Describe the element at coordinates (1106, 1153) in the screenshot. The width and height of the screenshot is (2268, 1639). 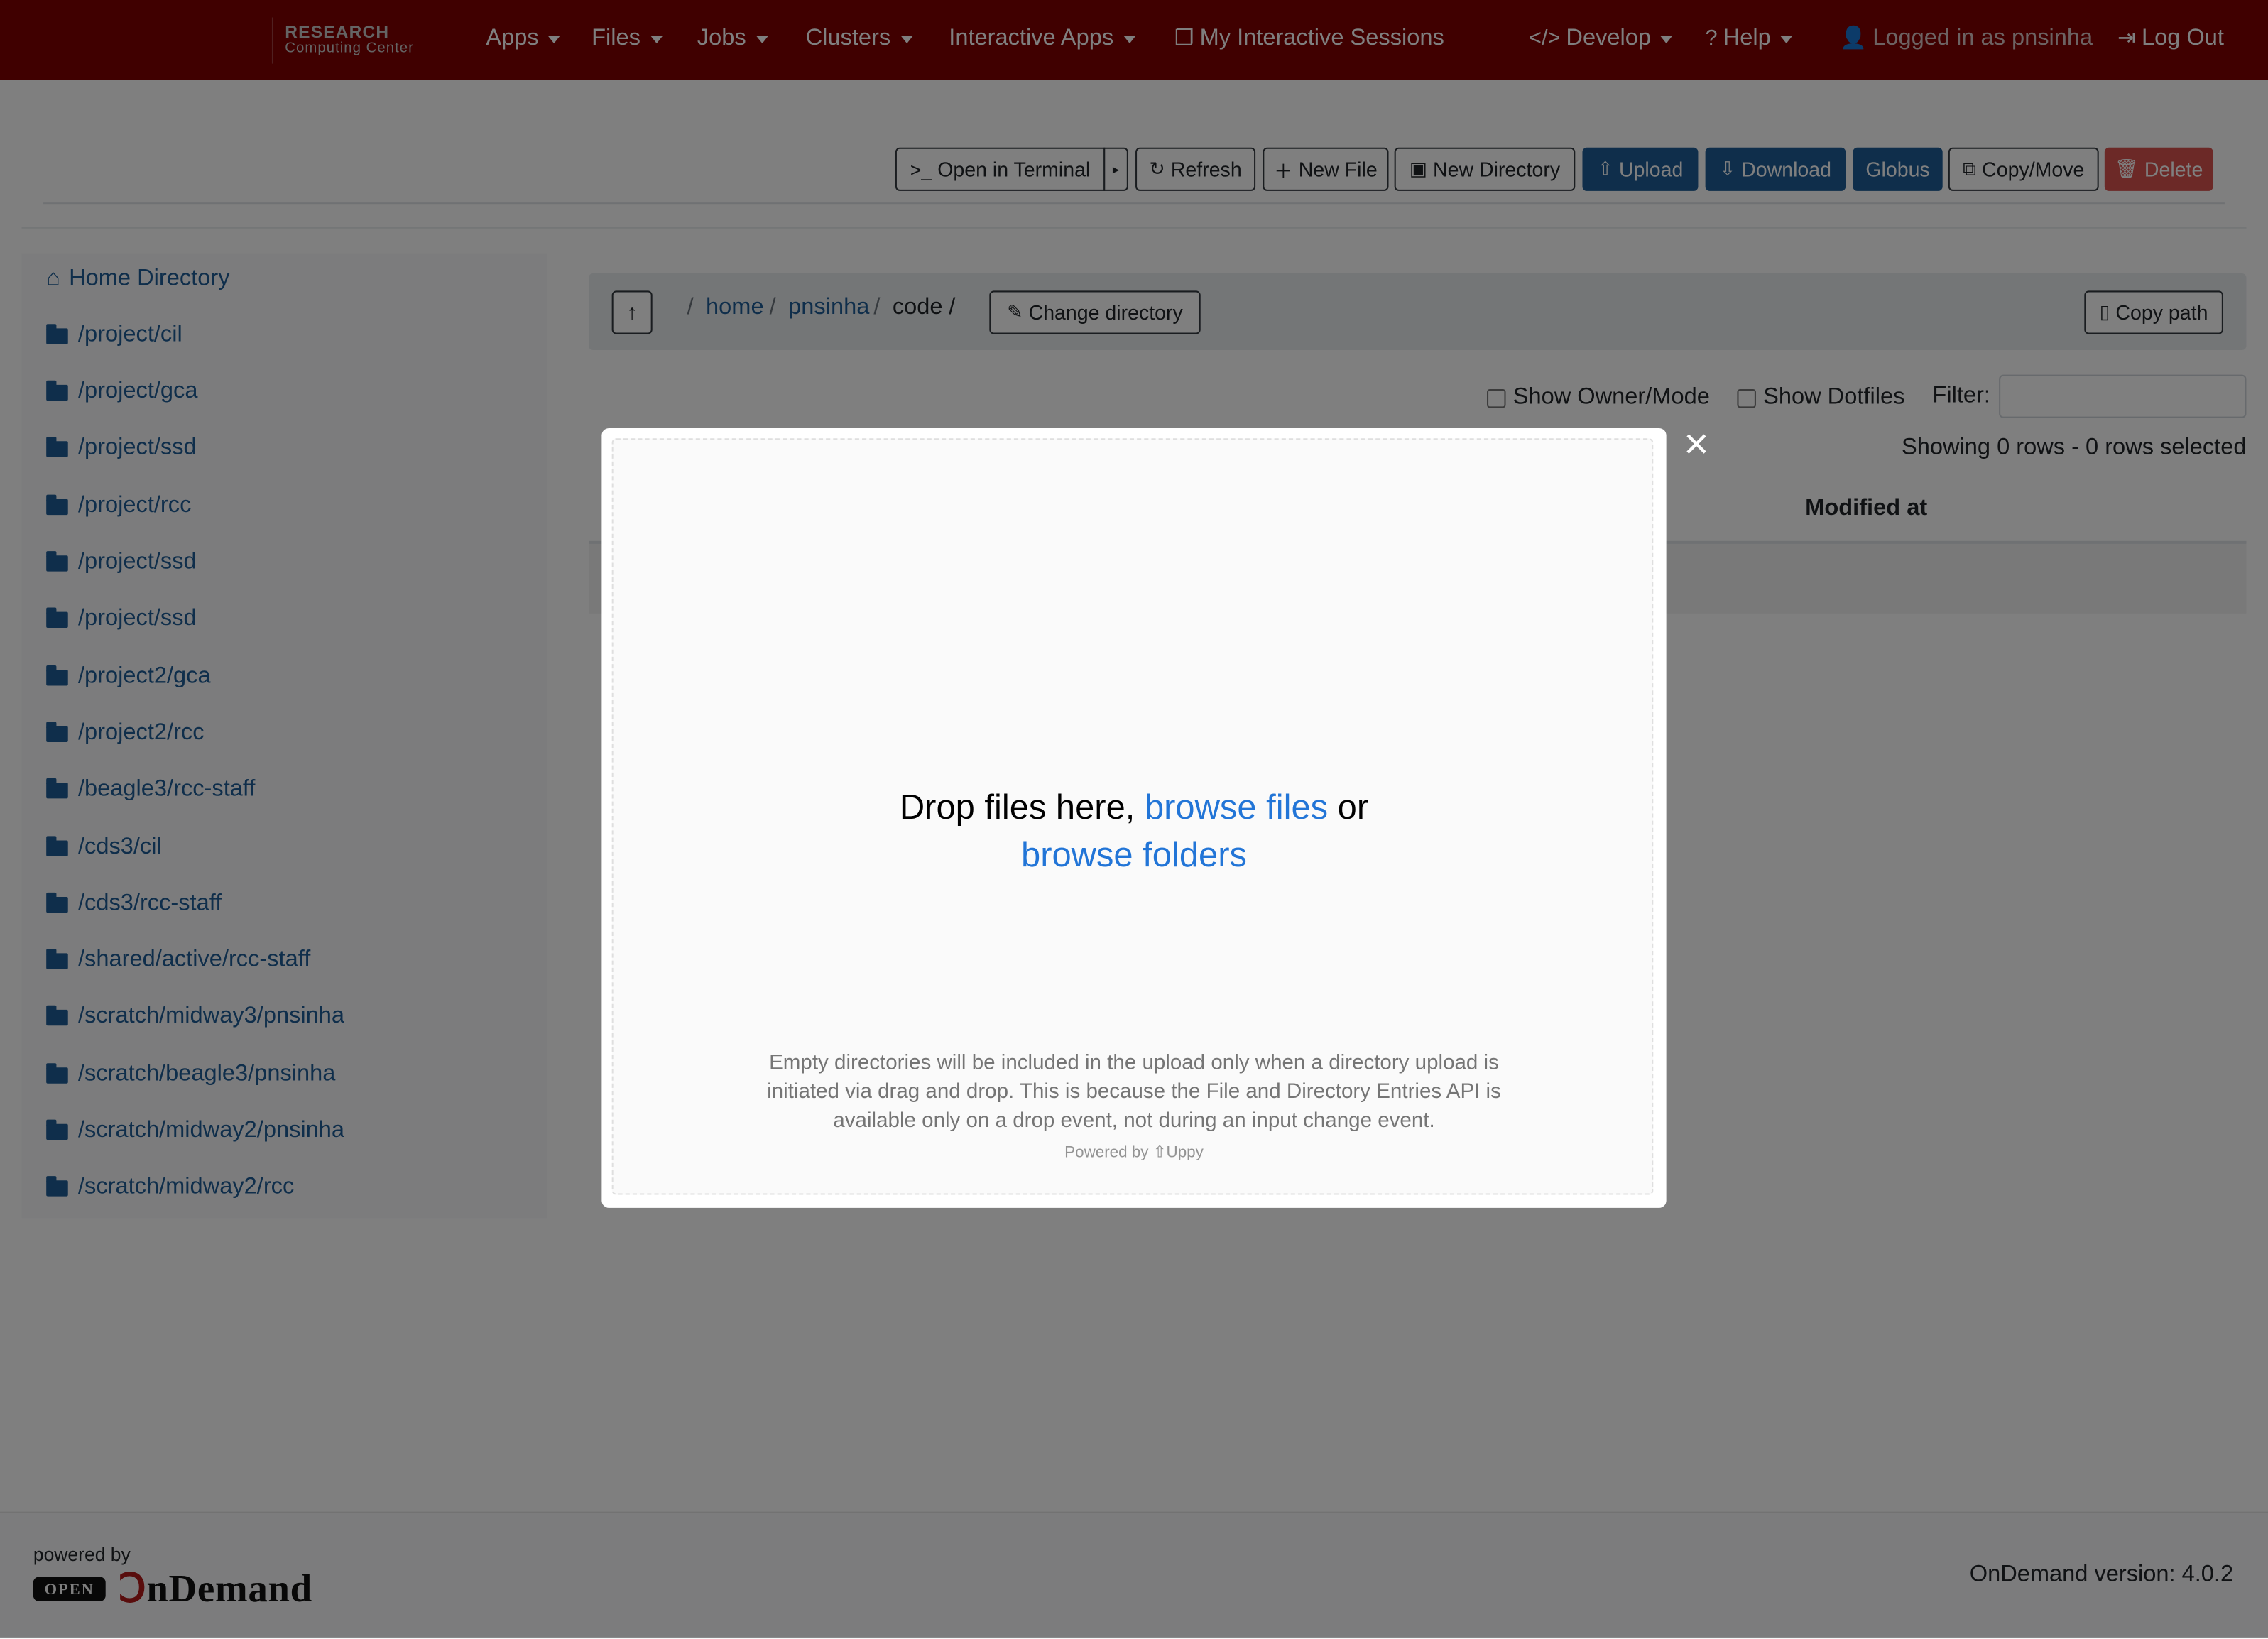
I see `powered-by-label: Powered by` at that location.